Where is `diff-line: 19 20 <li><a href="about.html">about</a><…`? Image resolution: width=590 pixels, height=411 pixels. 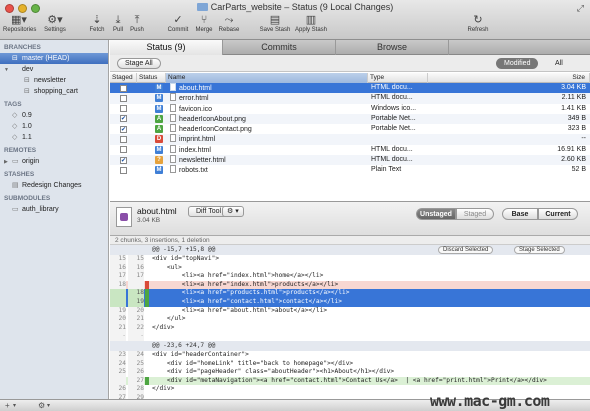 diff-line: 19 20 <li><a href="about.html">about</a><… is located at coordinates (350, 311).